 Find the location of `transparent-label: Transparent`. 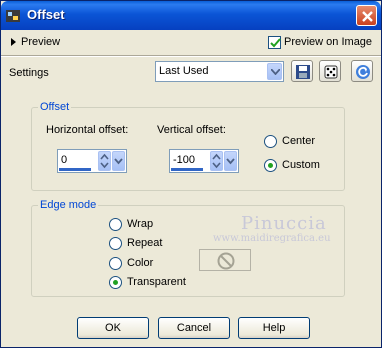

transparent-label: Transparent is located at coordinates (156, 282).